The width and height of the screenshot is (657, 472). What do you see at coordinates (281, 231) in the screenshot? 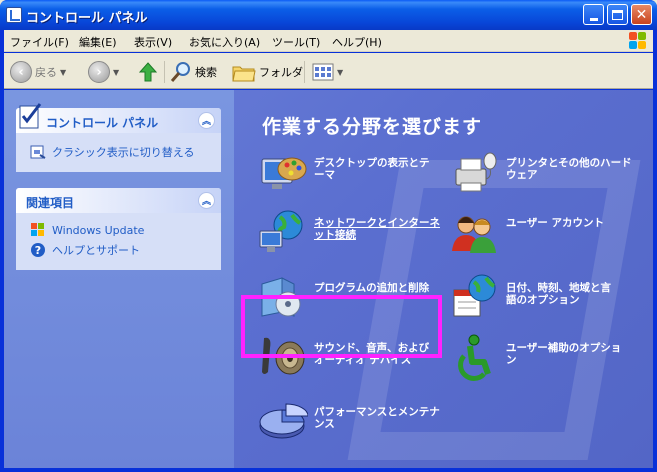
I see `network-globe-icon` at bounding box center [281, 231].